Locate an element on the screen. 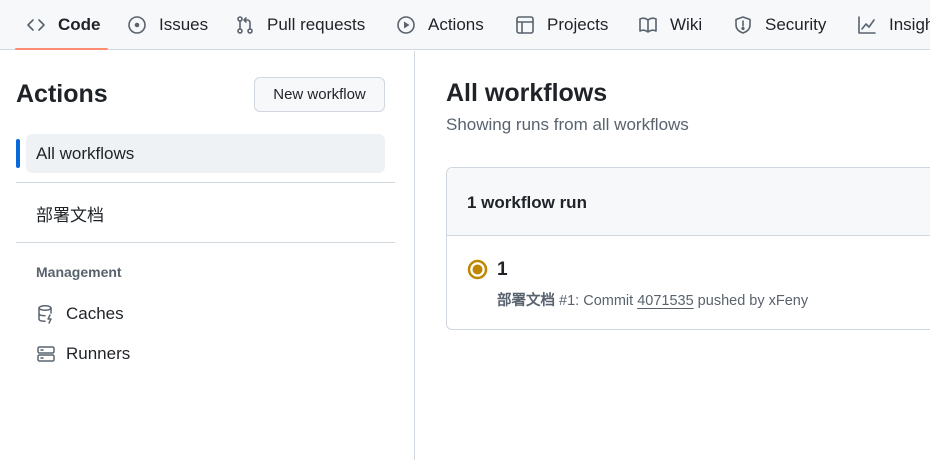 This screenshot has width=930, height=460. sidebar-item-label: All workflows is located at coordinates (85, 153).